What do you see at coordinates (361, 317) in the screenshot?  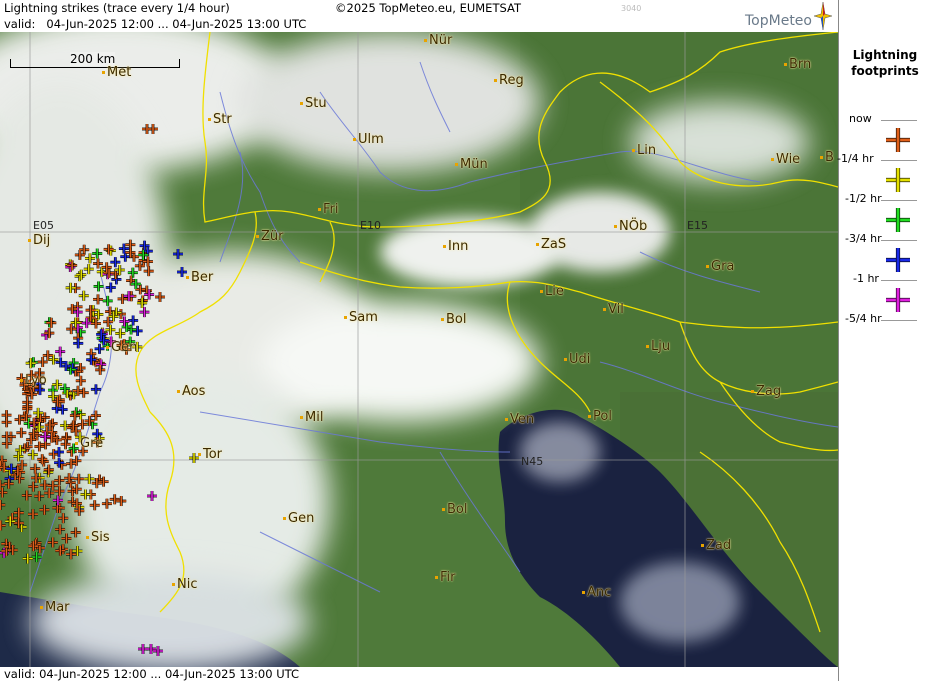 I see `city-label: Sam` at bounding box center [361, 317].